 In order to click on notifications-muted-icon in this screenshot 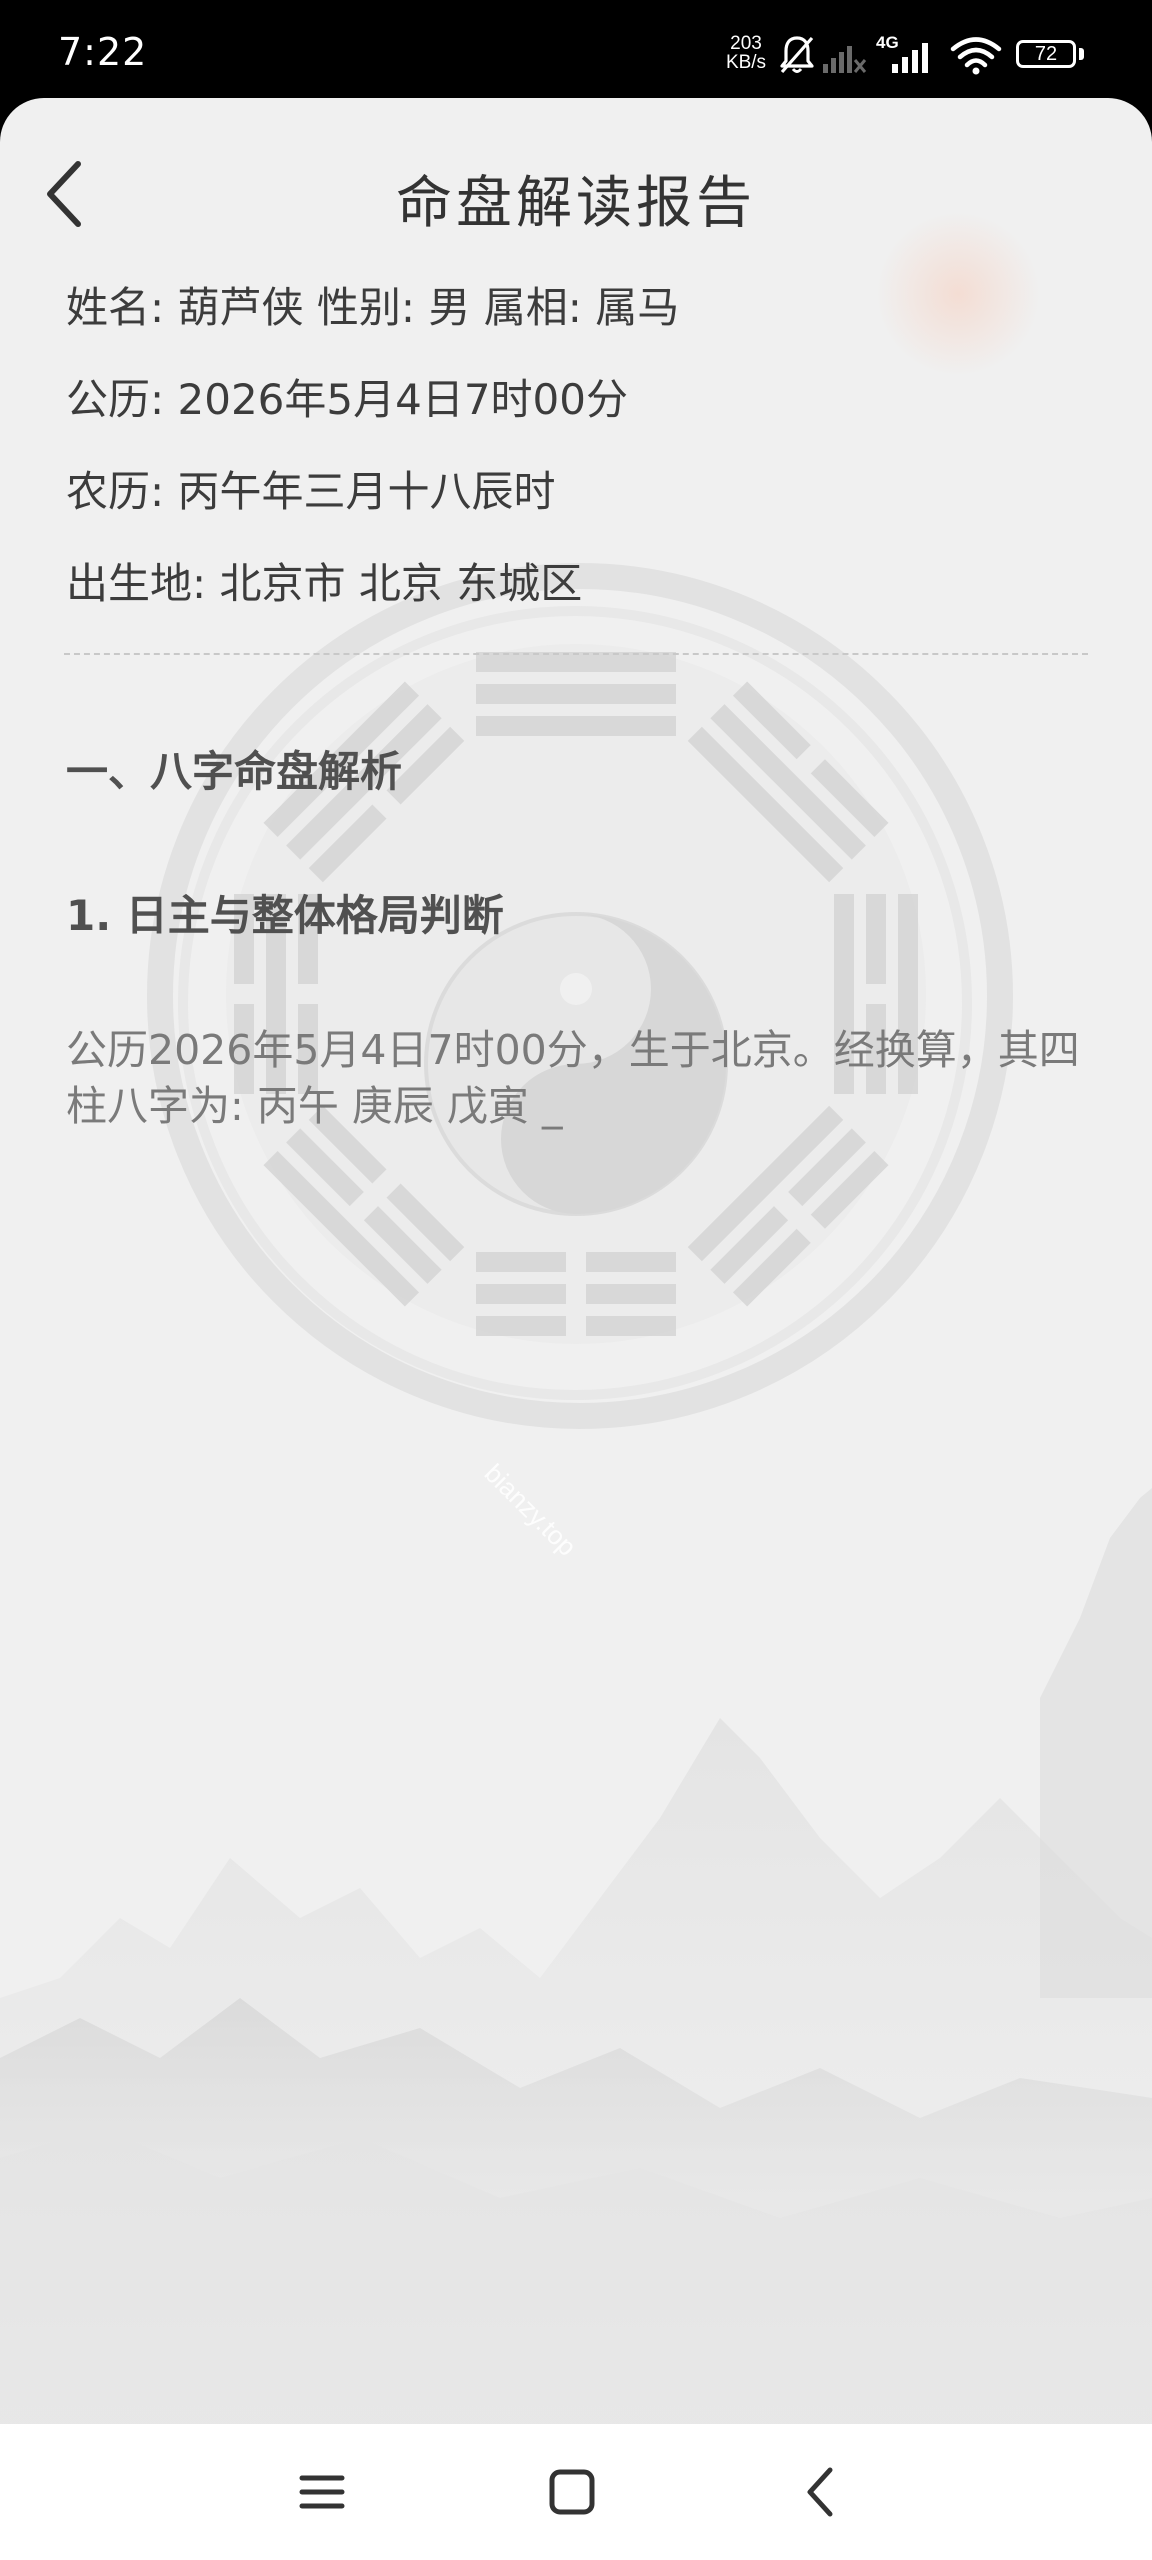, I will do `click(797, 55)`.